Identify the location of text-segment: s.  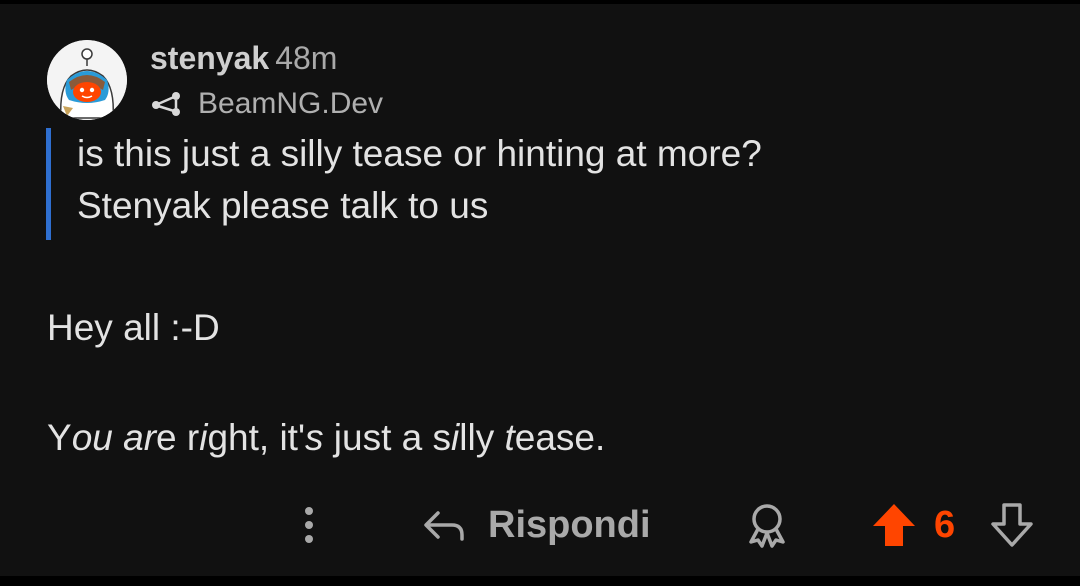
(314, 437).